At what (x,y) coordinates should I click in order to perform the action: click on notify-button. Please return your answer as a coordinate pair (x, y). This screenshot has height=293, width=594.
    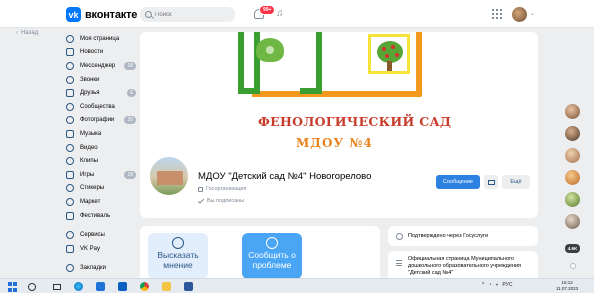
    Looking at the image, I should click on (491, 182).